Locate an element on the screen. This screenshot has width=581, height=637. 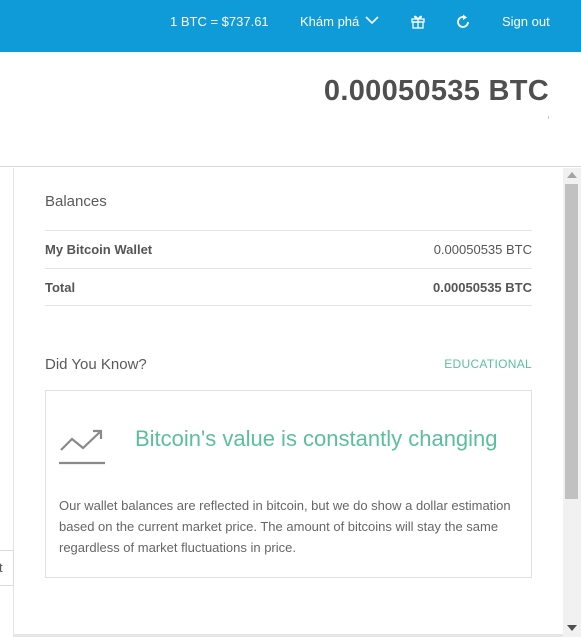
refresh-icon is located at coordinates (463, 22).